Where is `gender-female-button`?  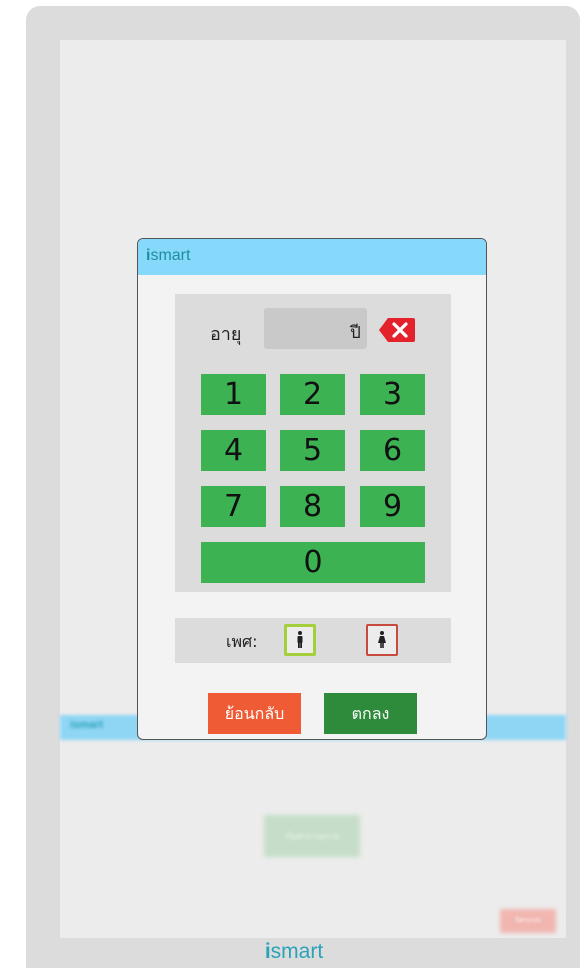
gender-female-button is located at coordinates (382, 640).